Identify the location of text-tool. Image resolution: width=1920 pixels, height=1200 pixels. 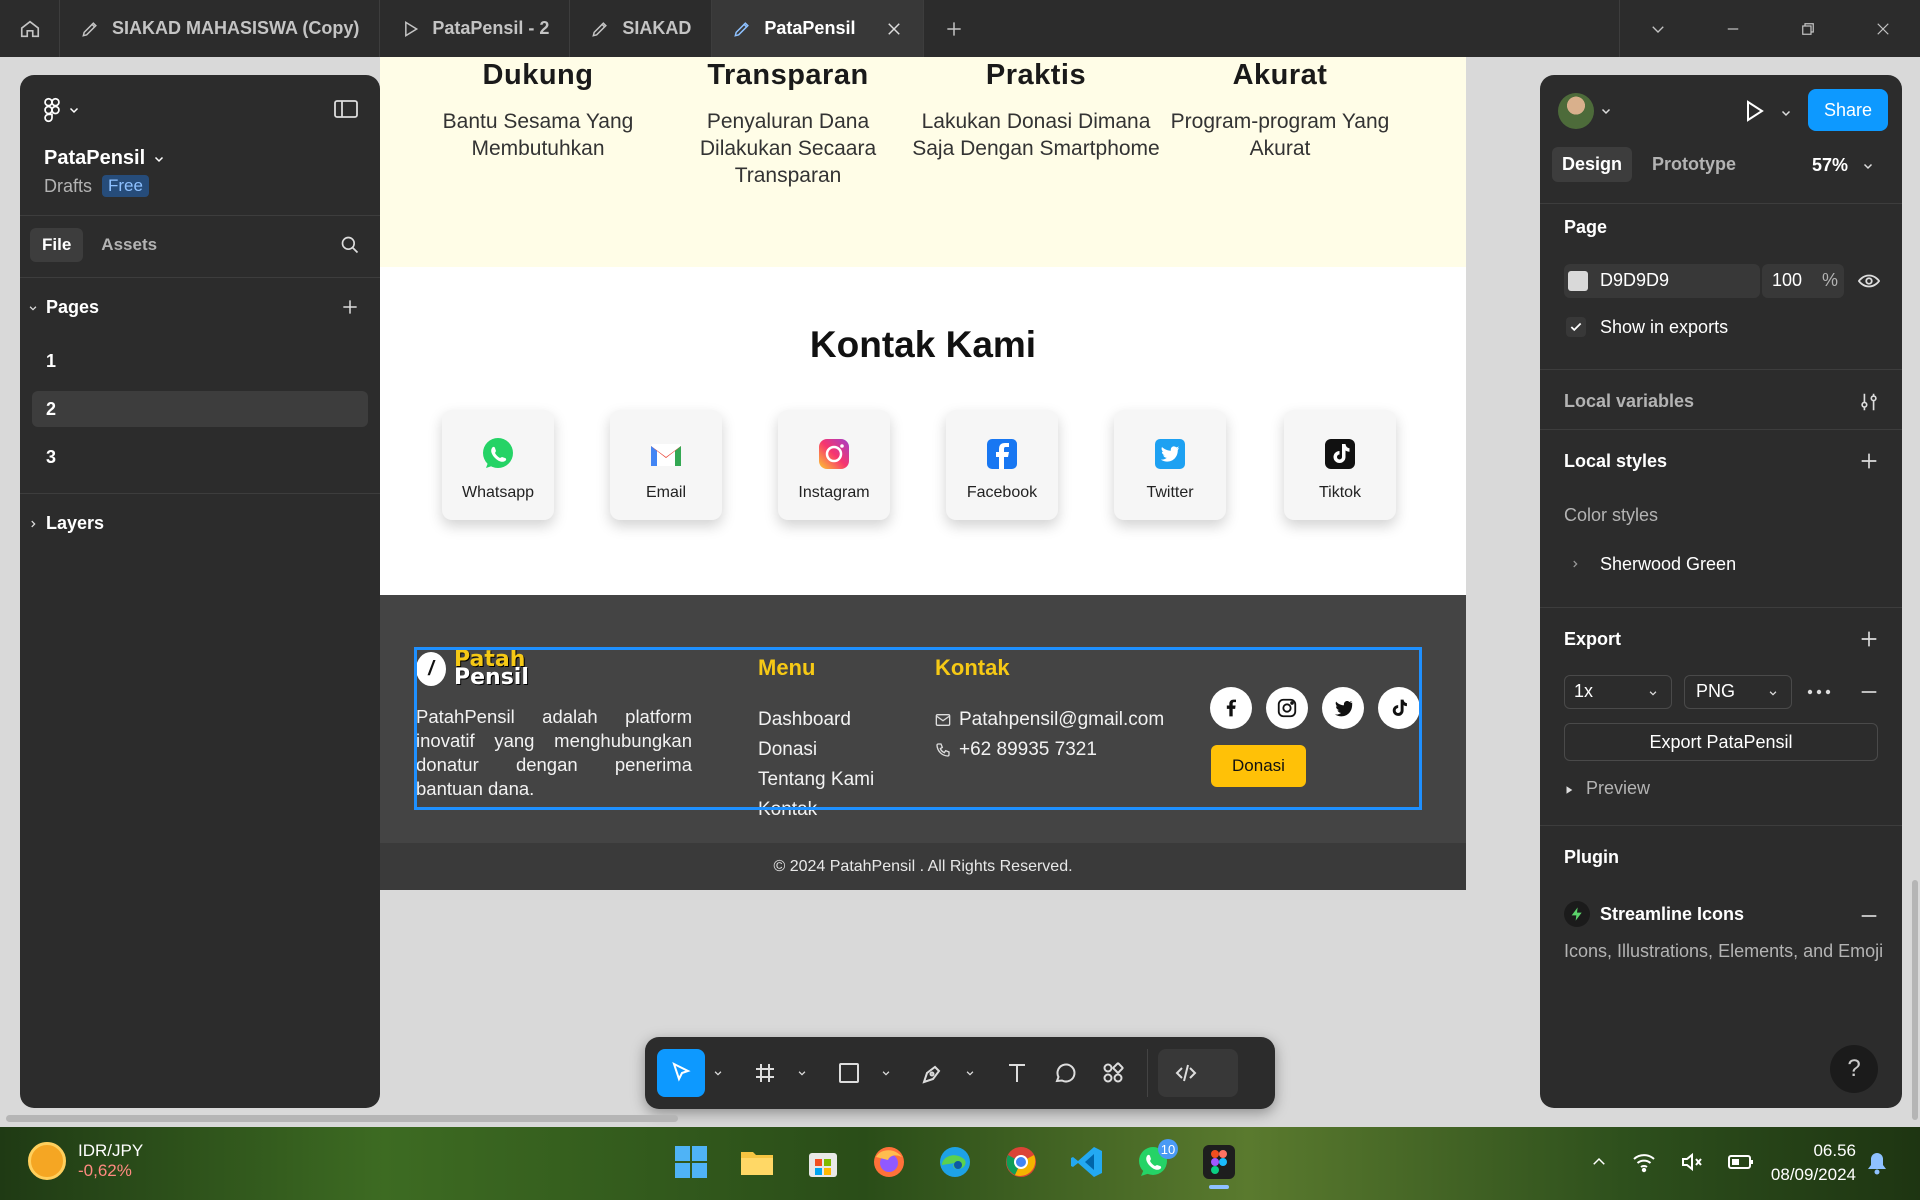
(1017, 1073).